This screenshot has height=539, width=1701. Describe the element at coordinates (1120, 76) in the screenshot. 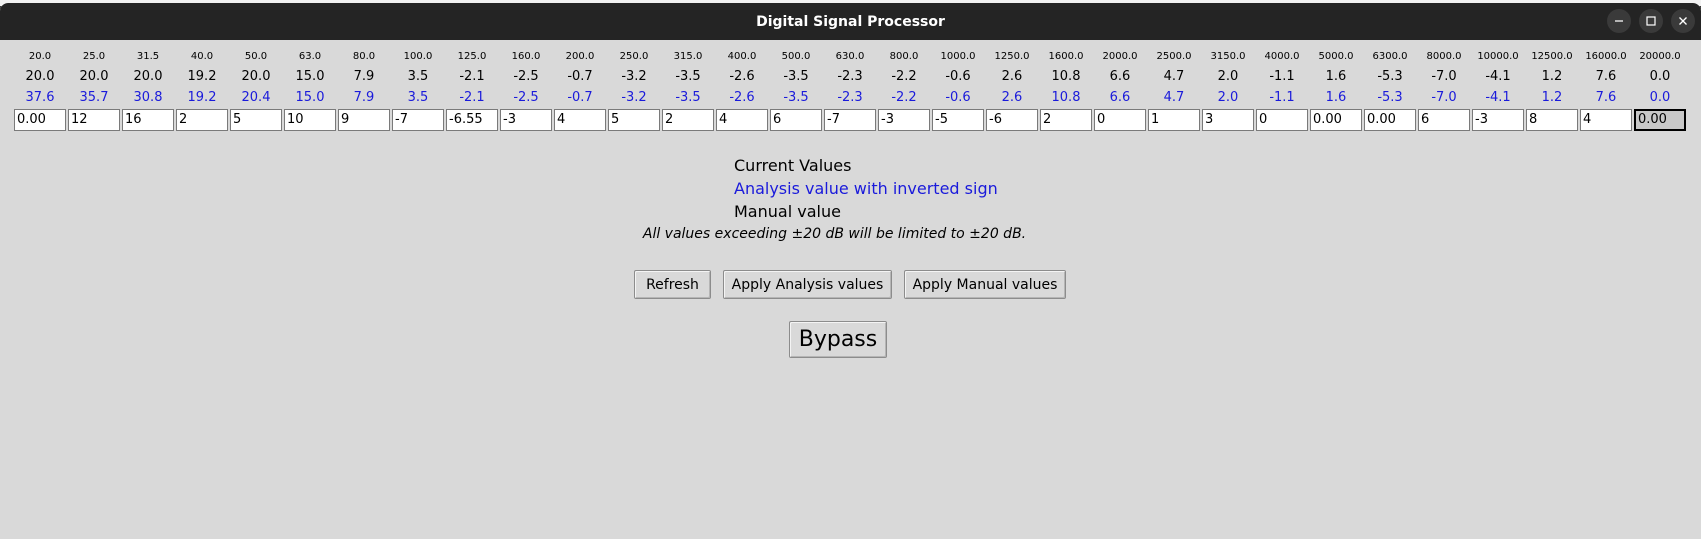

I see `band-current-value: 6.6` at that location.